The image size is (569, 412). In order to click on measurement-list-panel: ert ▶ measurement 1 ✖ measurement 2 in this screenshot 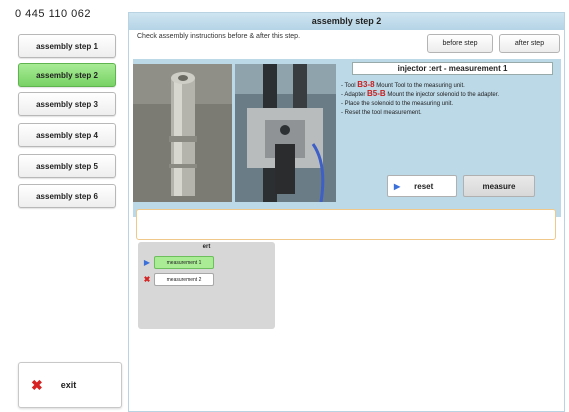, I will do `click(206, 285)`.